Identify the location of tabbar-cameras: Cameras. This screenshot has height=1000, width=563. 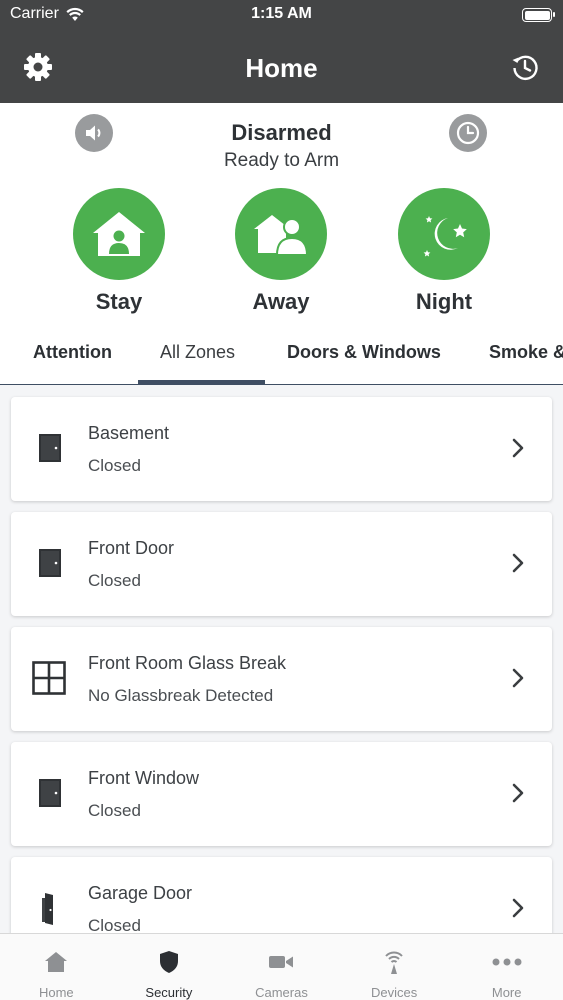
(281, 967).